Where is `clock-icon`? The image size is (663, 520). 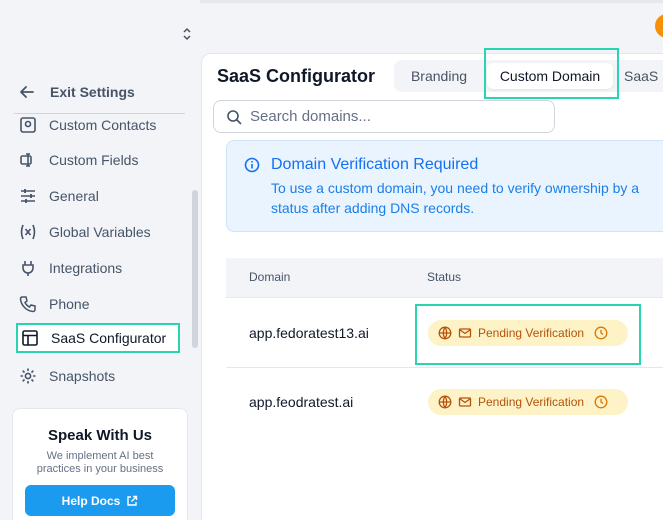 clock-icon is located at coordinates (601, 402).